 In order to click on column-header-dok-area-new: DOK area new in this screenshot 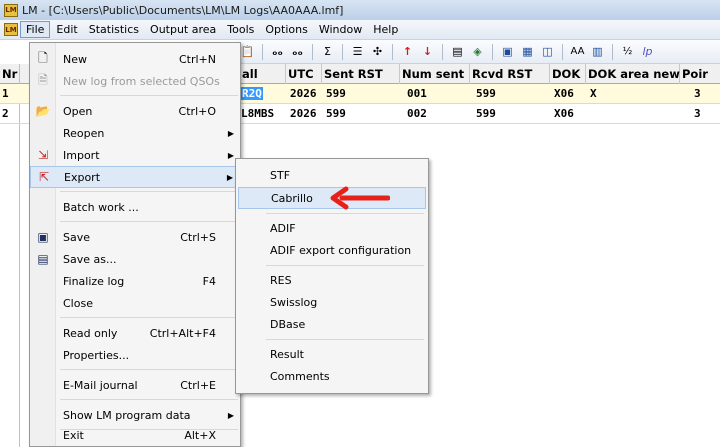, I will do `click(633, 74)`.